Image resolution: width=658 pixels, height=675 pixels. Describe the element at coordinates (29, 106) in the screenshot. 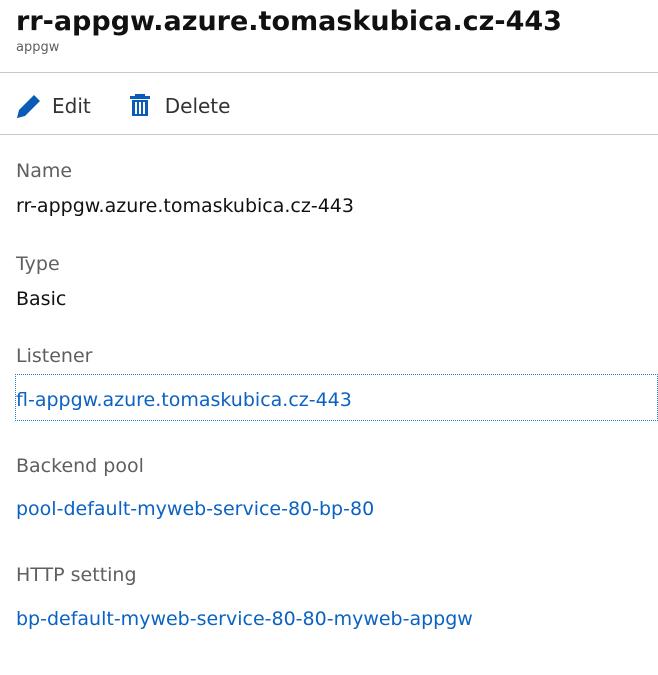

I see `pencil-icon` at that location.